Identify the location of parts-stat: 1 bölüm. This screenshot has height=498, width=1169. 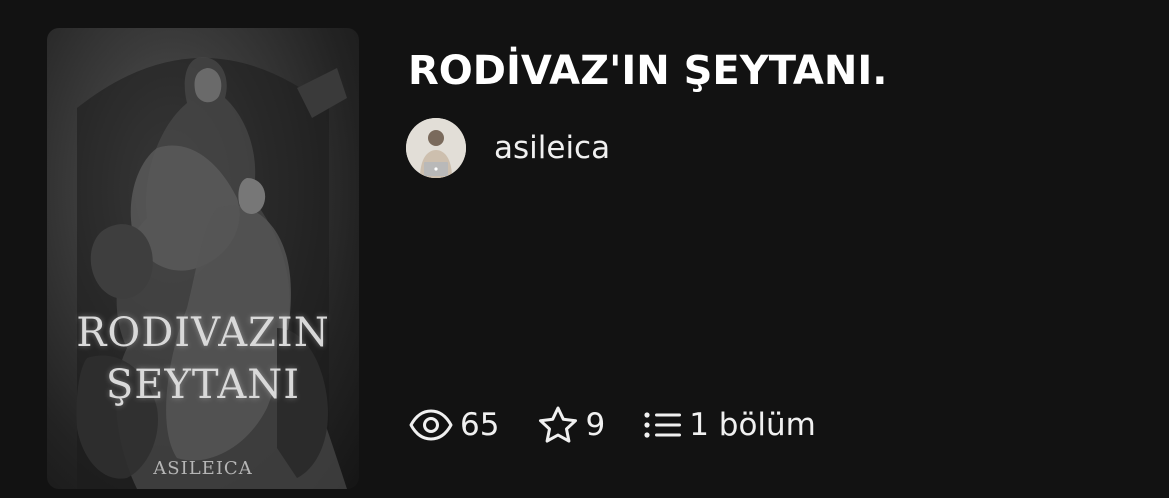
(729, 425).